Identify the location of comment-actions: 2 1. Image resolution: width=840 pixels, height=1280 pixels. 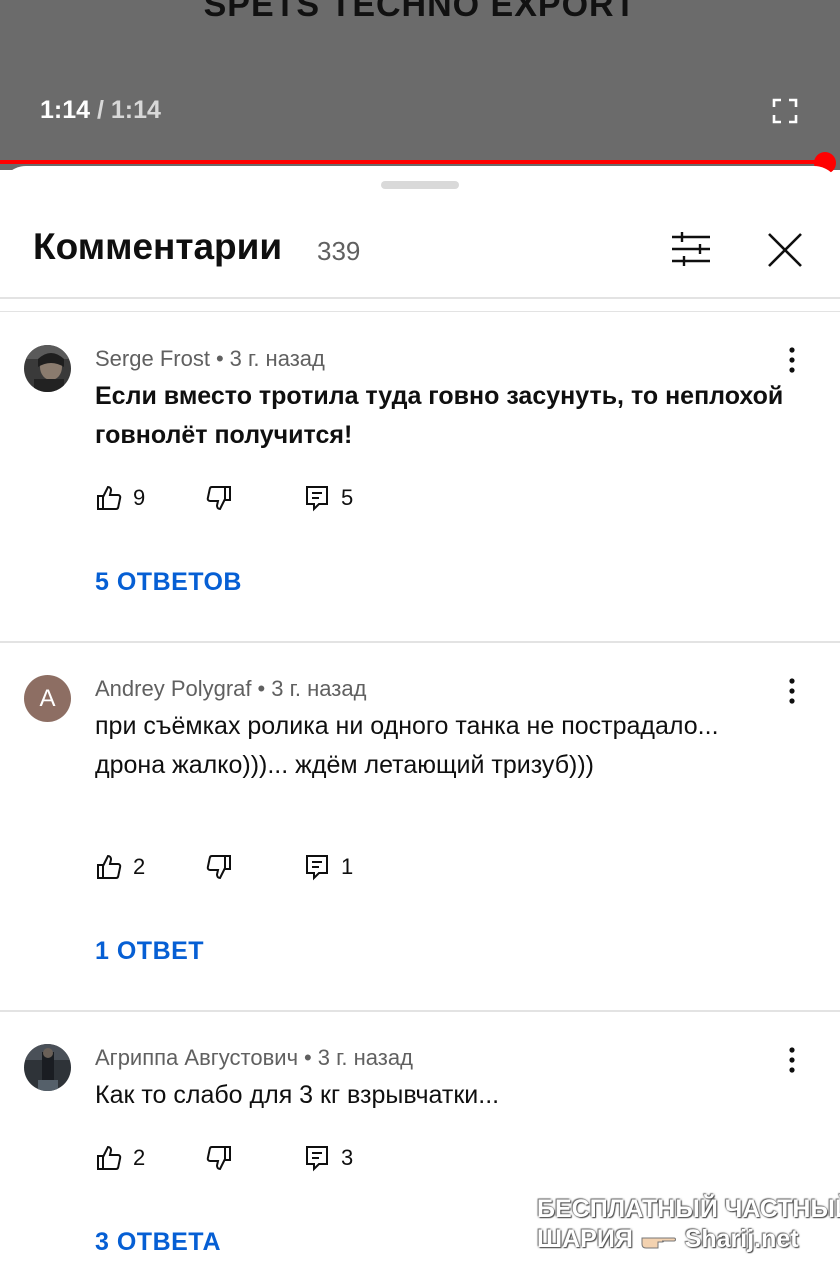
(255, 869).